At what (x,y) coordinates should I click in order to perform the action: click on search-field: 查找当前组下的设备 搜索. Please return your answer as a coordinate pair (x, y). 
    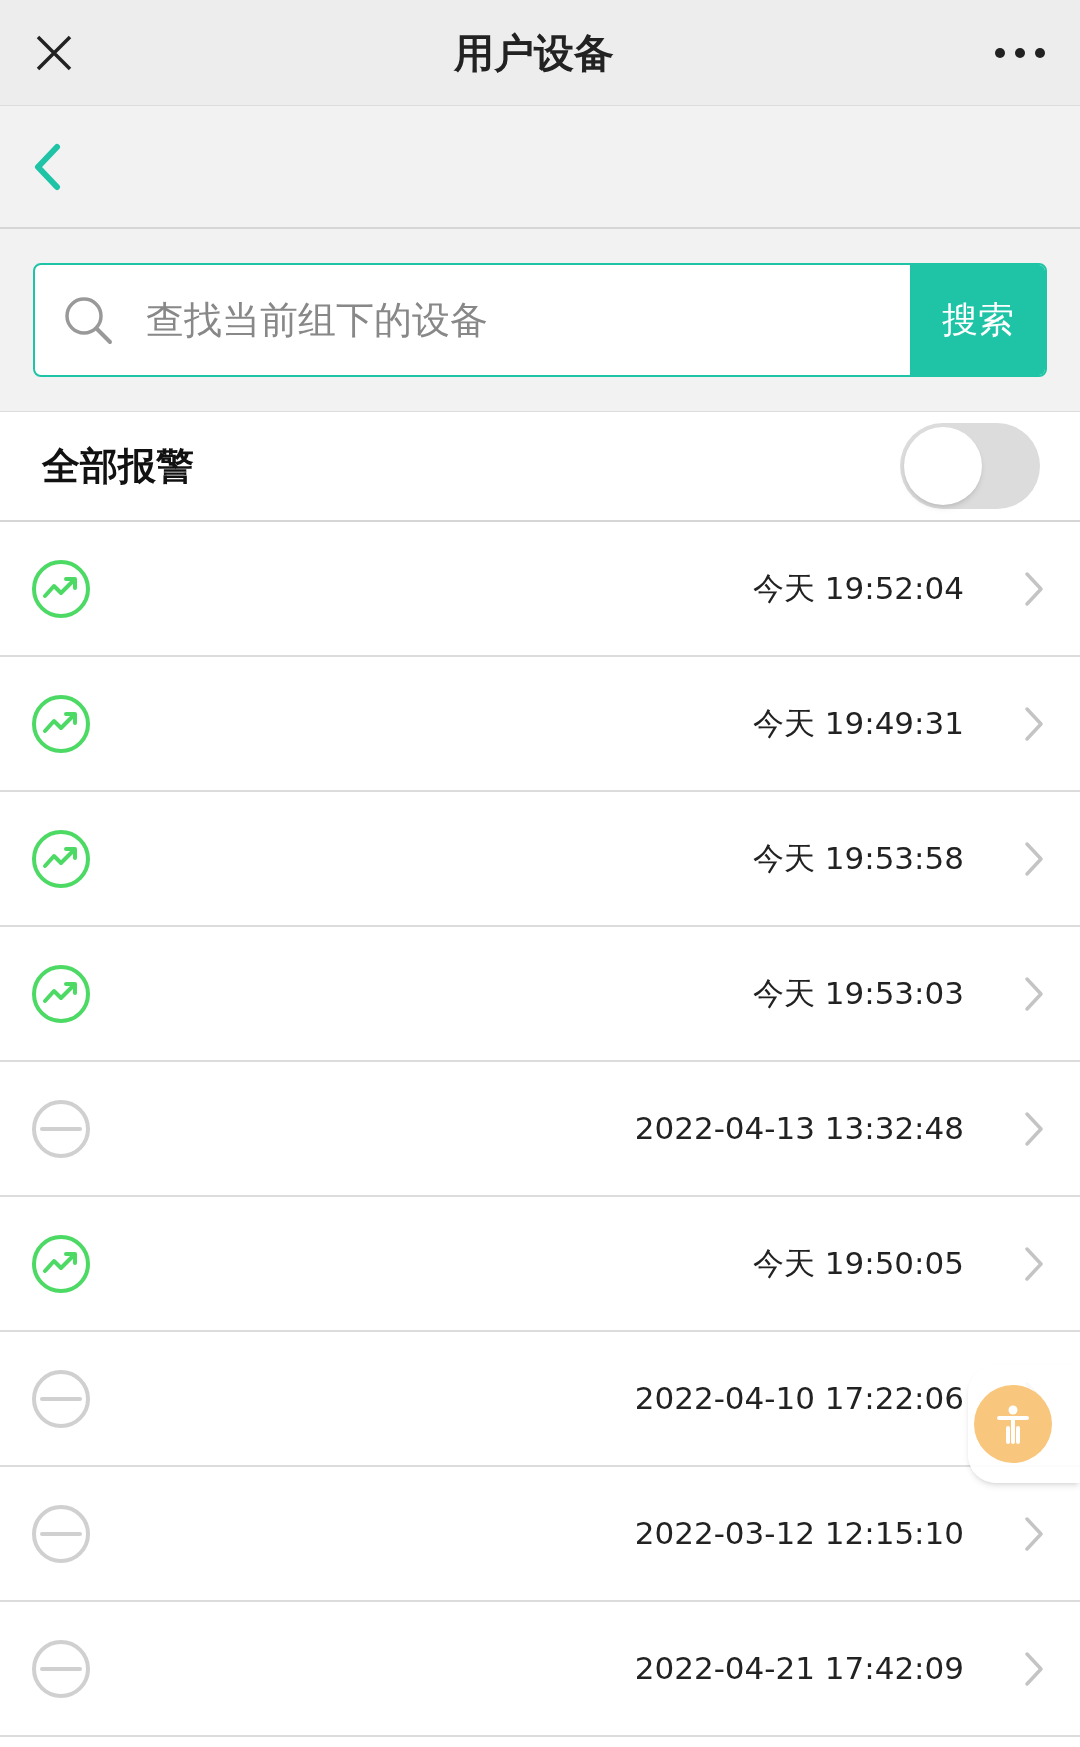
    Looking at the image, I should click on (540, 320).